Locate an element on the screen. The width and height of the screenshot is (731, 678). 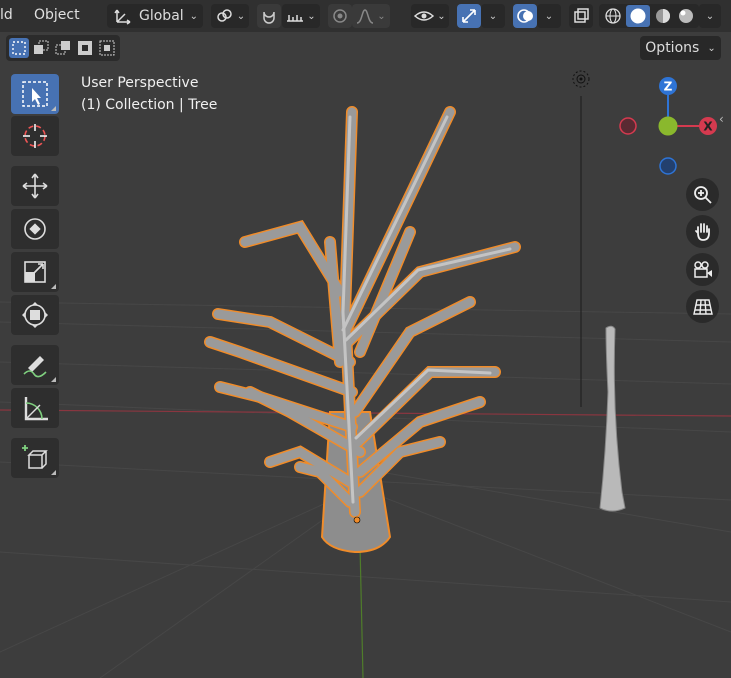
rotate-icon is located at coordinates (35, 229).